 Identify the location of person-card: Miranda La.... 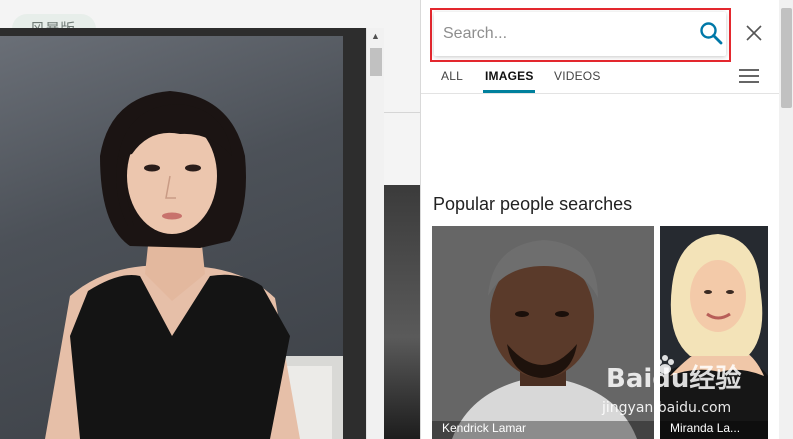
(714, 332).